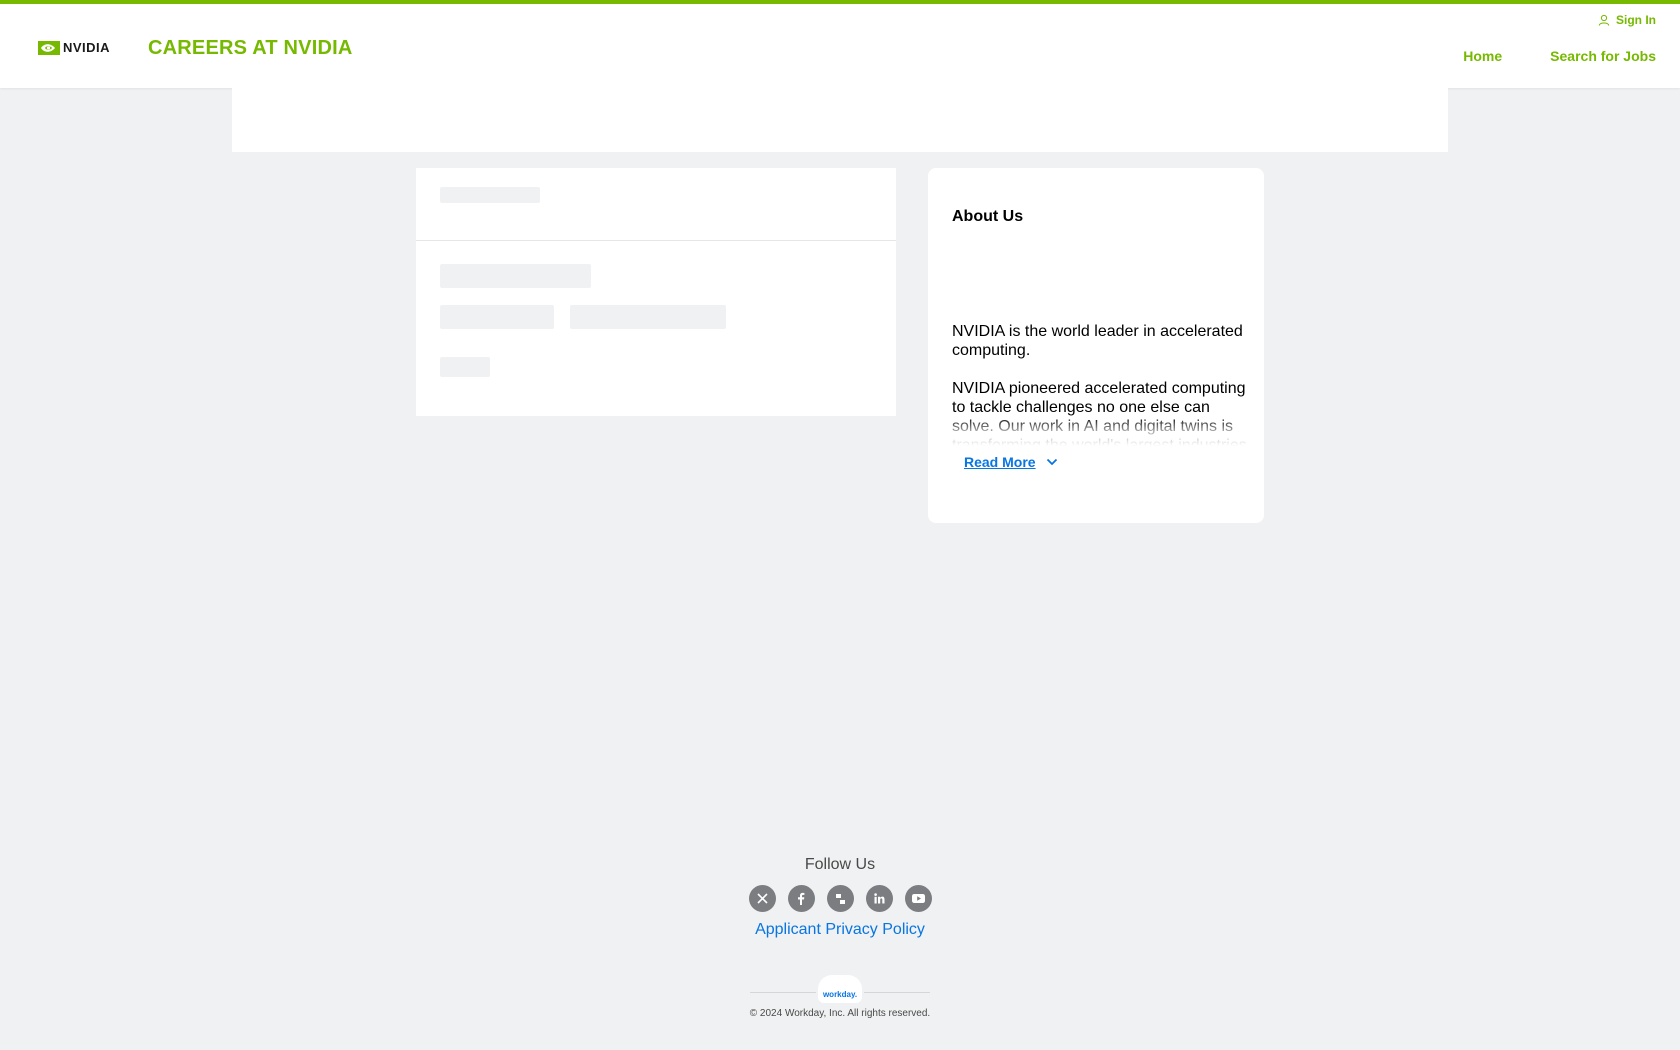 Image resolution: width=1680 pixels, height=1050 pixels. What do you see at coordinates (656, 292) in the screenshot?
I see `job-details-card-loading` at bounding box center [656, 292].